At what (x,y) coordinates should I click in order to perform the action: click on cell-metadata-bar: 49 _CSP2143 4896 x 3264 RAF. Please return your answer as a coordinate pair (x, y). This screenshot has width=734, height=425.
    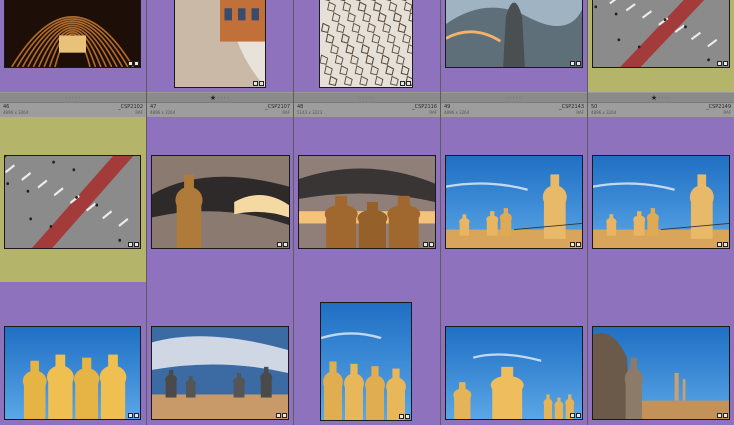
    Looking at the image, I should click on (514, 109).